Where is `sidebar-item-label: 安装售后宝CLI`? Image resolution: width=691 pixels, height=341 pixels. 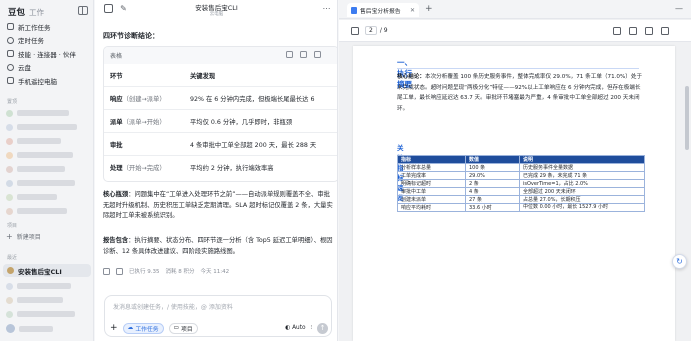
sidebar-item-label: 安装售后宝CLI is located at coordinates (40, 271).